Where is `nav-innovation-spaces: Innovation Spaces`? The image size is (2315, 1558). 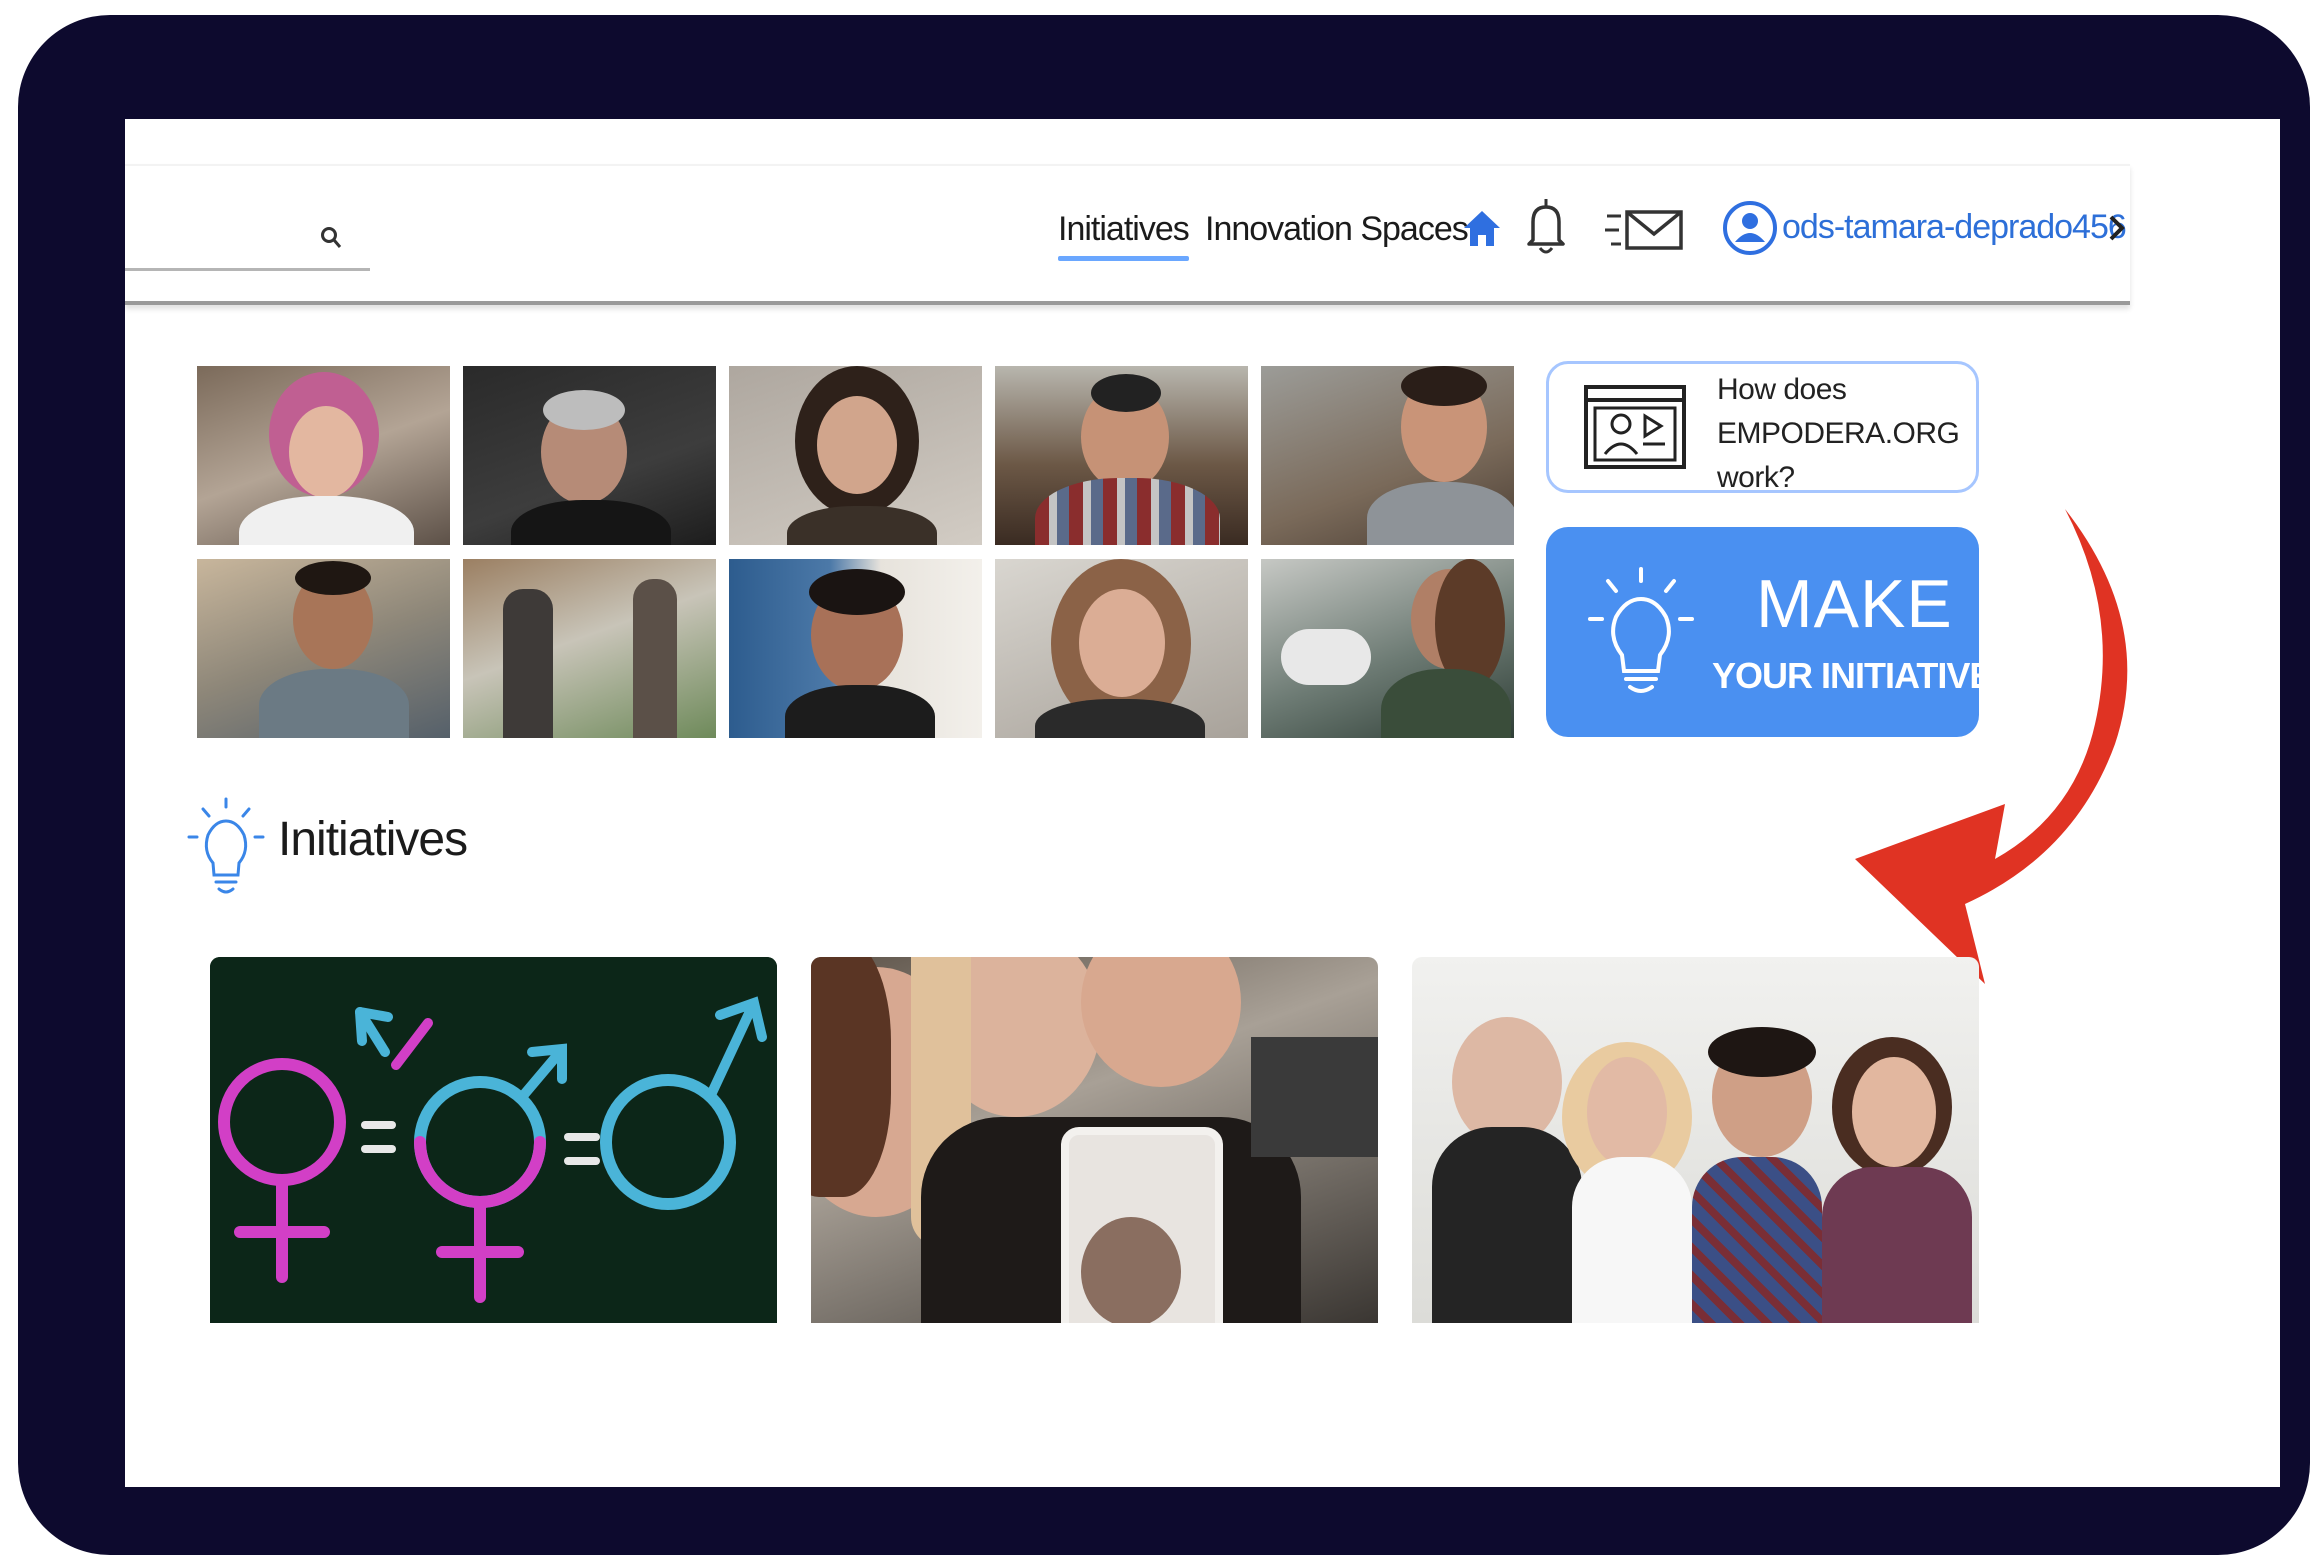
nav-innovation-spaces: Innovation Spaces is located at coordinates (1337, 229).